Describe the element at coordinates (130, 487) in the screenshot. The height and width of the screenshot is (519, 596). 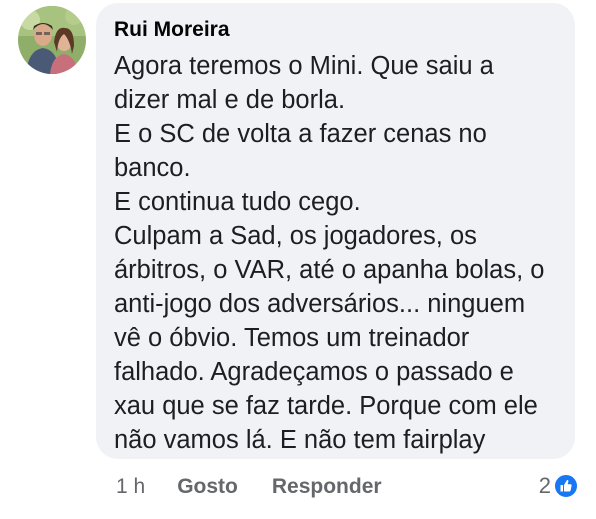
I see `comment-timestamp: 1 h` at that location.